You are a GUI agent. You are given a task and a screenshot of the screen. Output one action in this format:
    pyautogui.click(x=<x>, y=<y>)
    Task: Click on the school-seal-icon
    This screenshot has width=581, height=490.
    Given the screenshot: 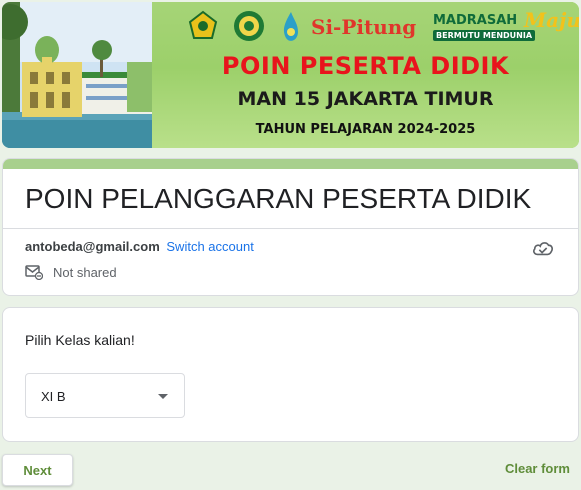 What is the action you would take?
    pyautogui.click(x=249, y=26)
    